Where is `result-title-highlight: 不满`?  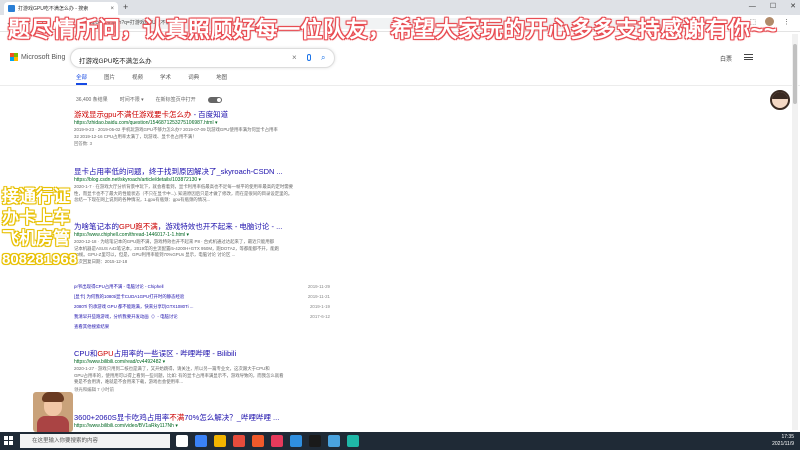
result-title-highlight: 不满 is located at coordinates (177, 417).